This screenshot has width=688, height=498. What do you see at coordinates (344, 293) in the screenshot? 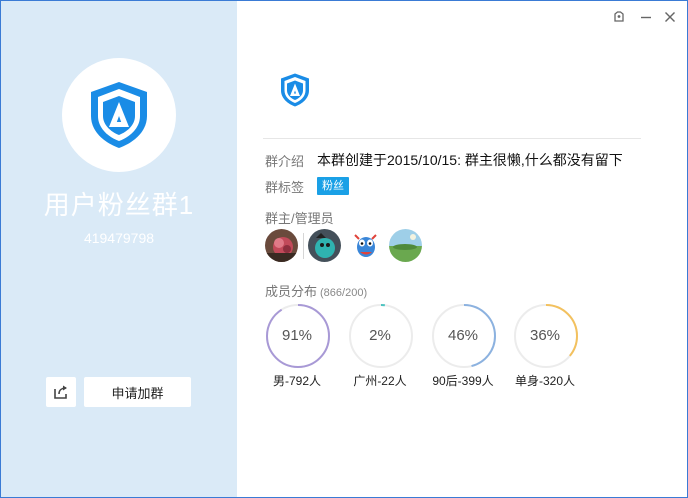
I see `member-count: (866/200)` at bounding box center [344, 293].